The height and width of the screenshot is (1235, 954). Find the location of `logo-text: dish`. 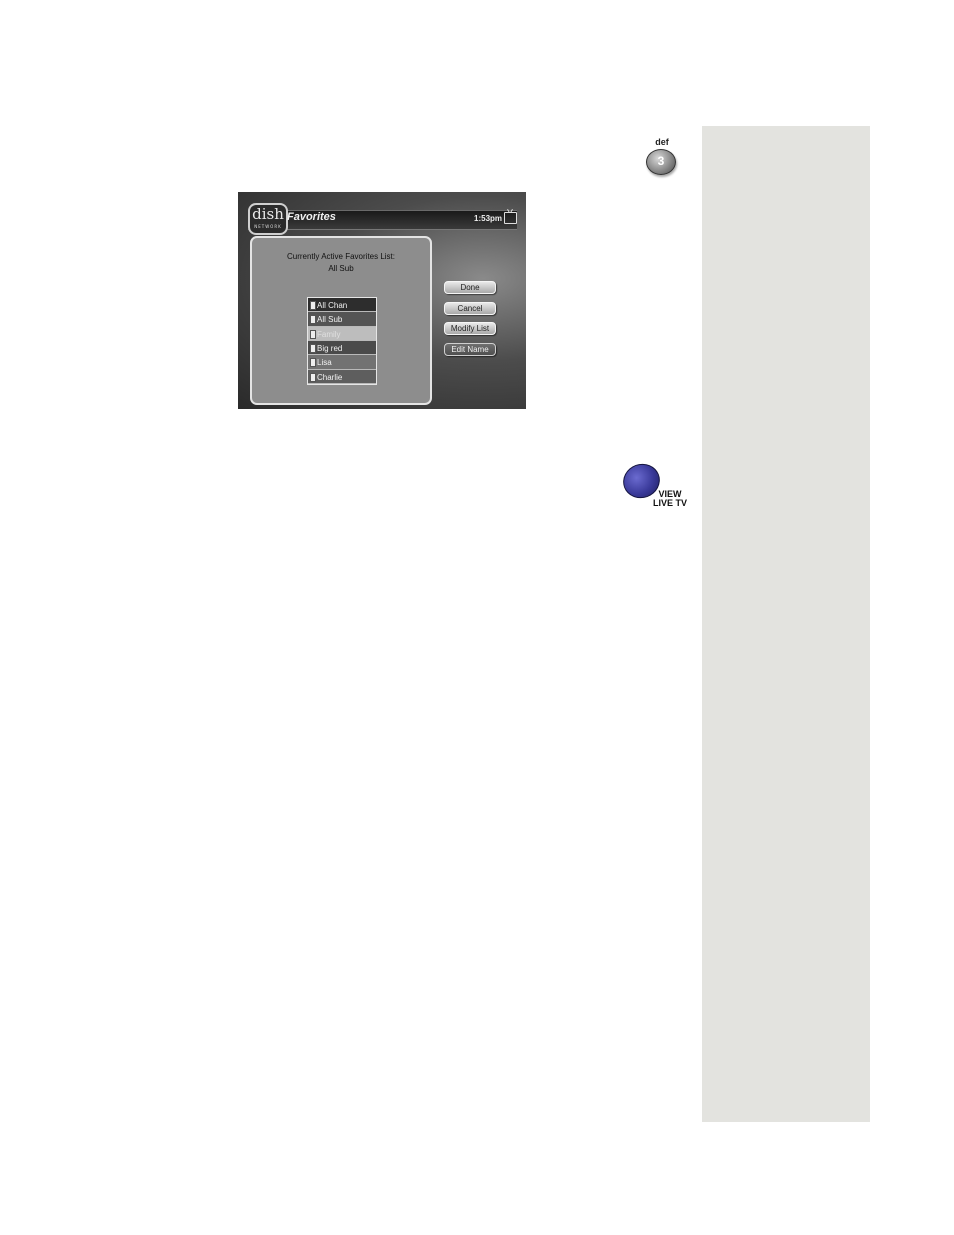

logo-text: dish is located at coordinates (268, 214).